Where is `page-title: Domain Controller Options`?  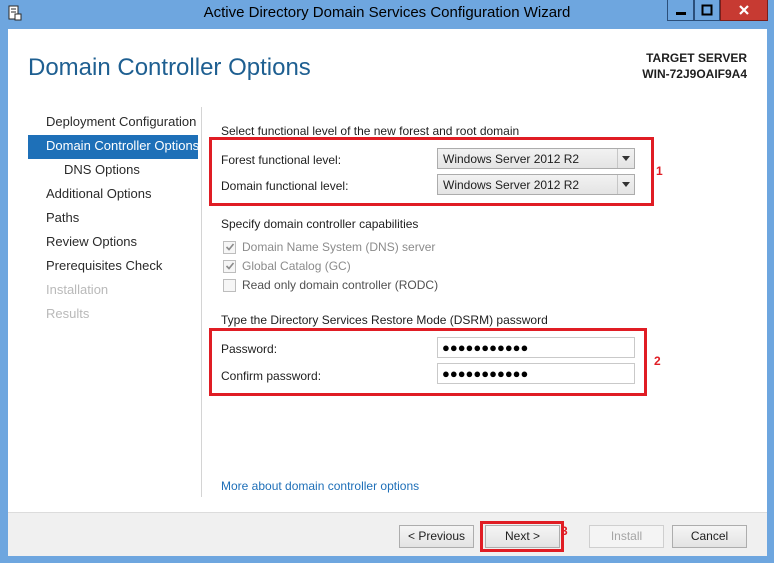
page-title: Domain Controller Options is located at coordinates (169, 67).